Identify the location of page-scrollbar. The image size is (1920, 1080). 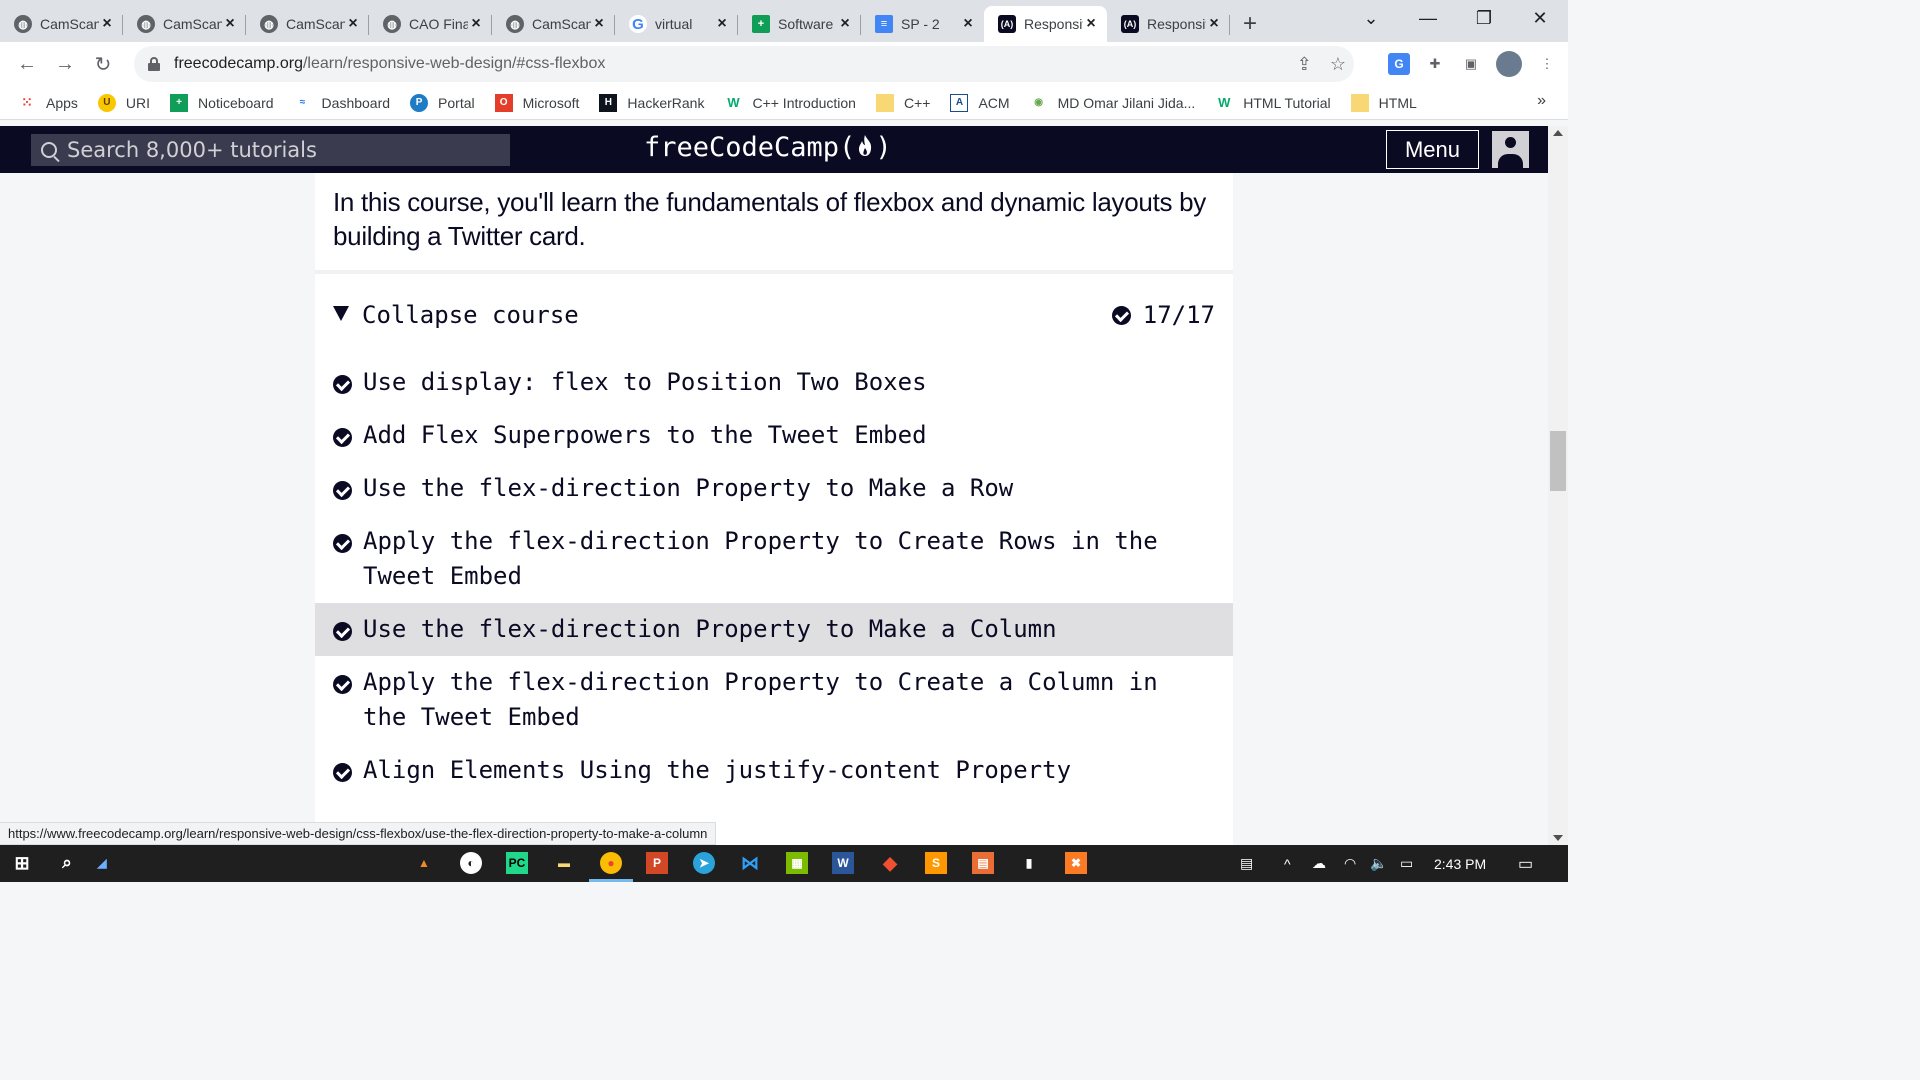
(1558, 485).